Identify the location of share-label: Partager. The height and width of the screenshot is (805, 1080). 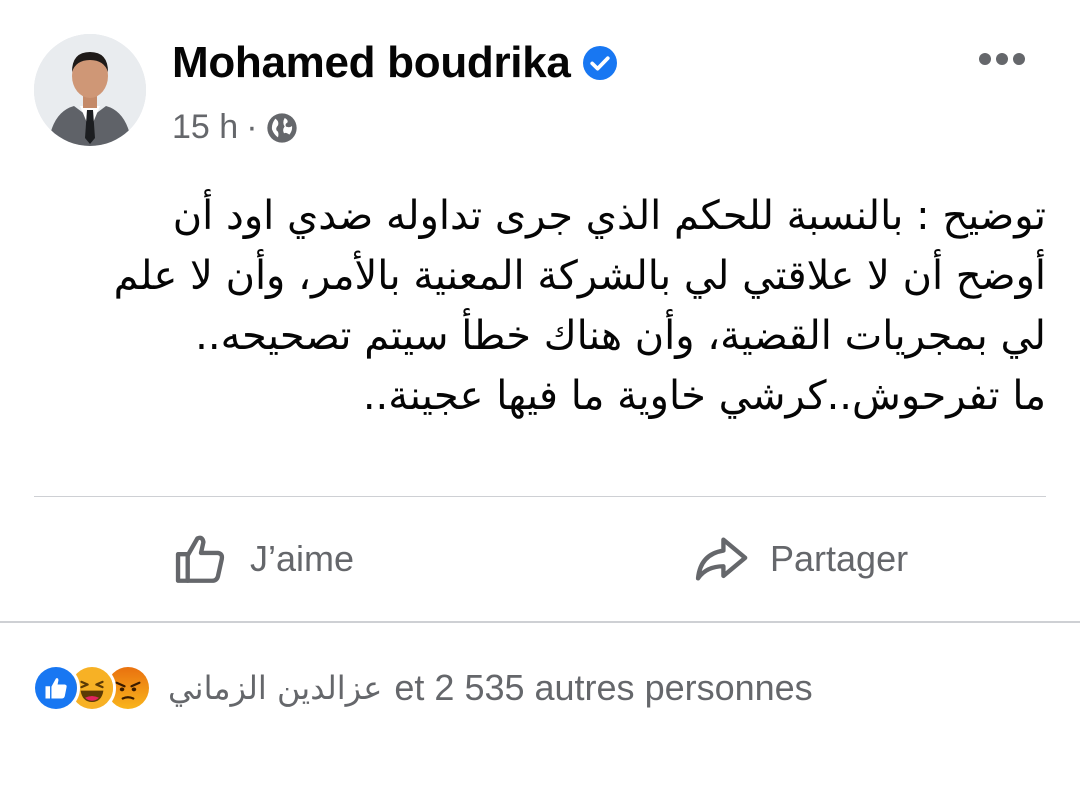
(839, 558).